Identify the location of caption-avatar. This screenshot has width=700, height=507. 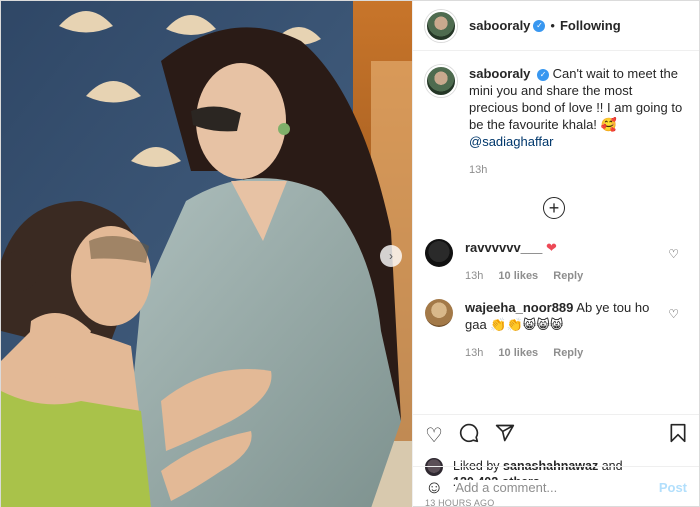
(441, 81).